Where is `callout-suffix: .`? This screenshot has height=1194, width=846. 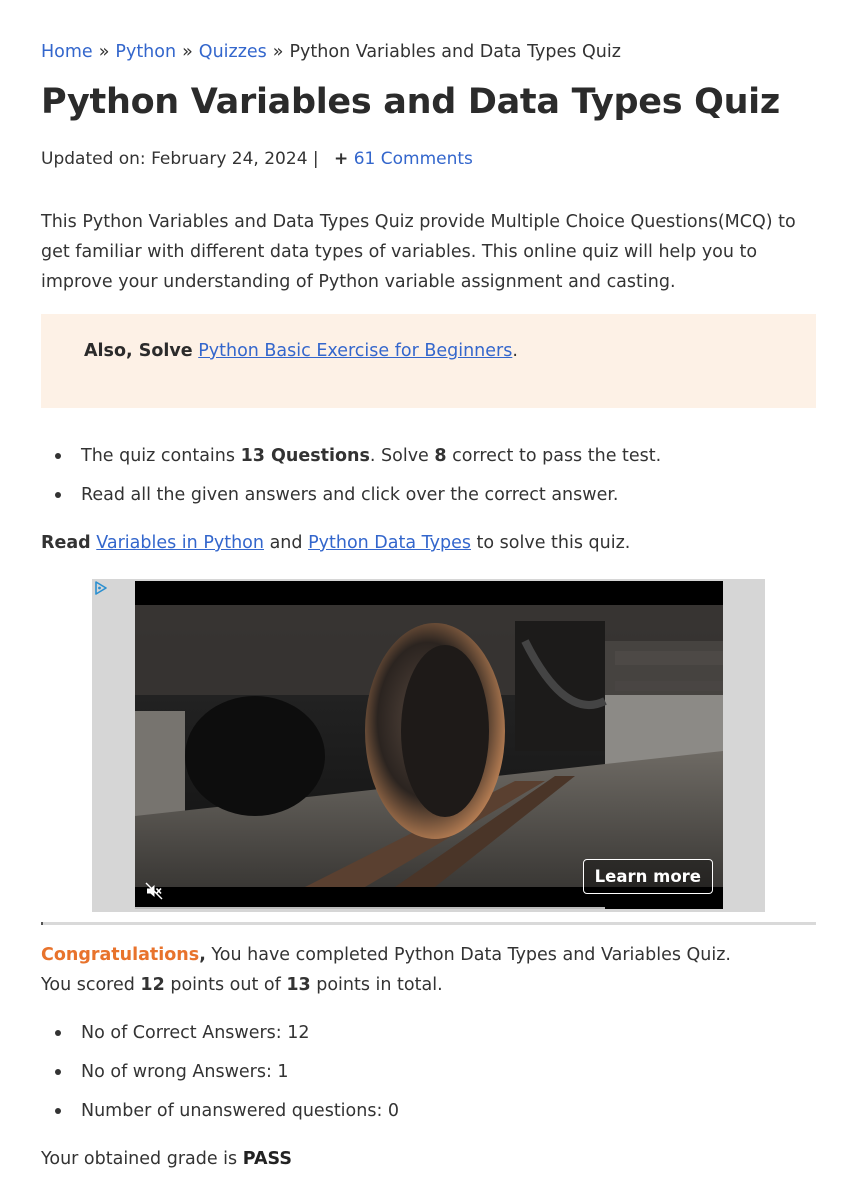
callout-suffix: . is located at coordinates (515, 351).